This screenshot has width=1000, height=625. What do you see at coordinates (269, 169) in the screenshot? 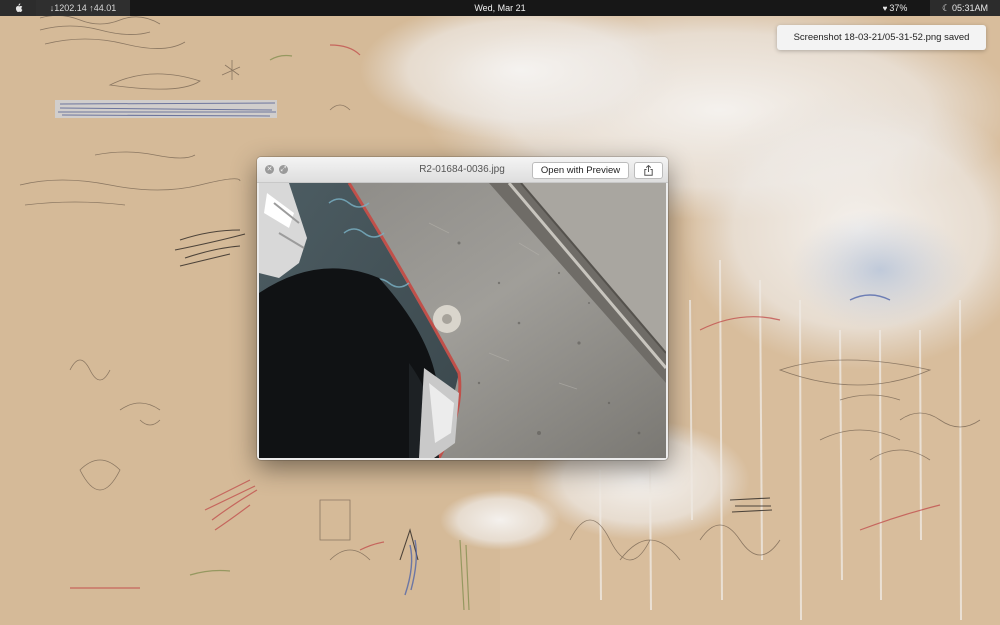
I see `close-icon: ✕` at bounding box center [269, 169].